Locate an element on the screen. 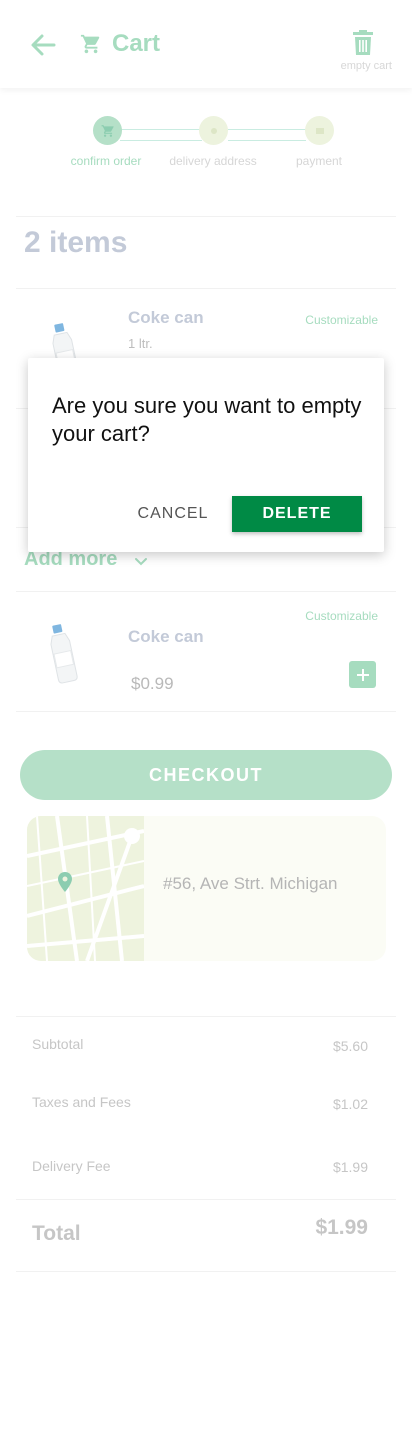 This screenshot has height=1439, width=412. step-1-dot is located at coordinates (107, 130).